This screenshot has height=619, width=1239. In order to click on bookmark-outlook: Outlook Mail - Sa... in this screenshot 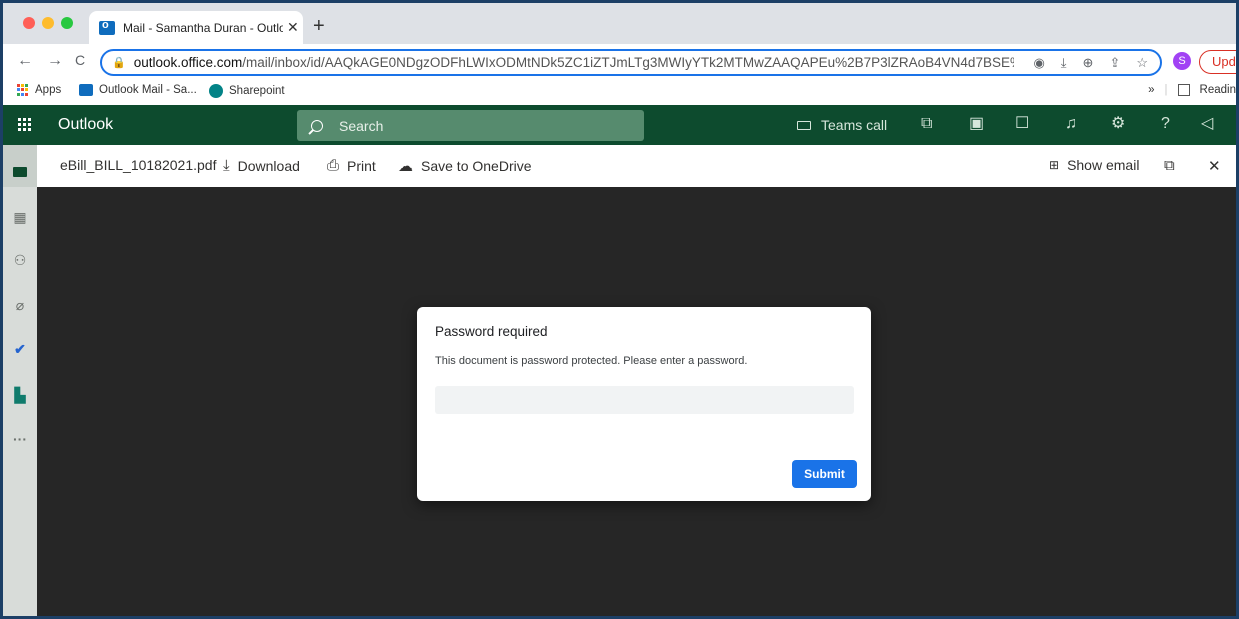, I will do `click(138, 90)`.